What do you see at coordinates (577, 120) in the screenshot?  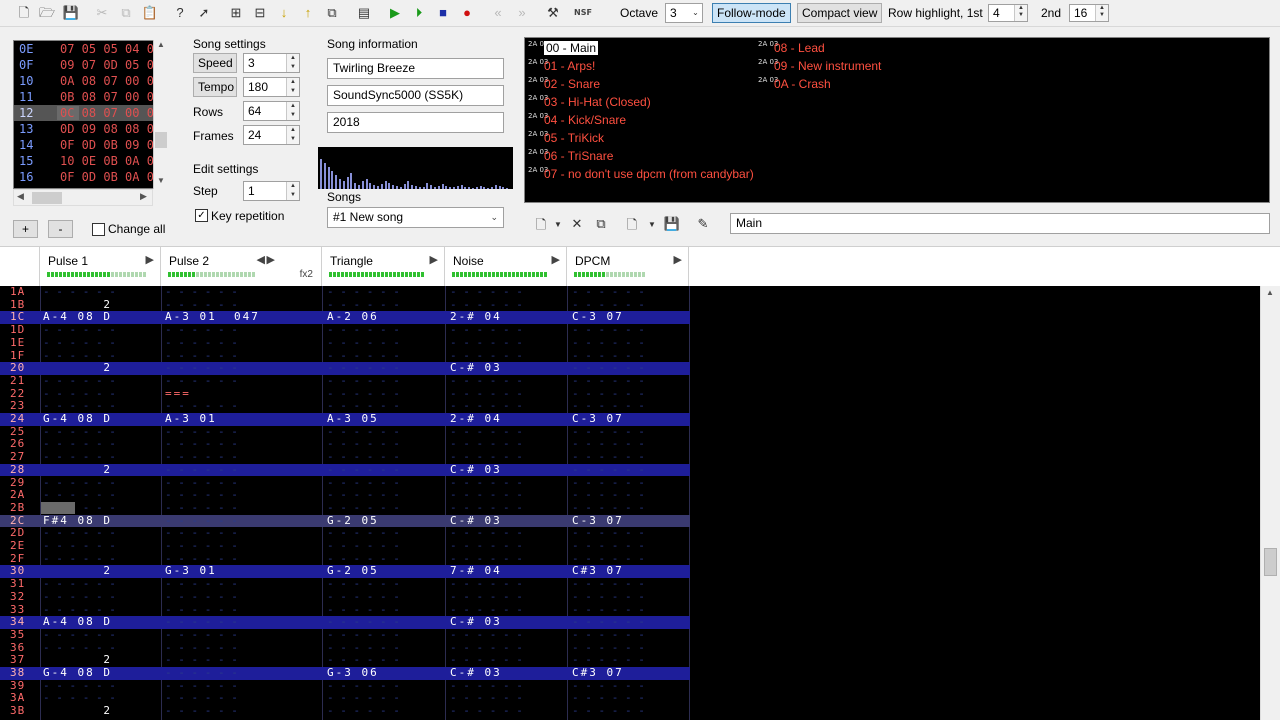 I see `instrument-item: 2A 0304 - Kick/Snare` at bounding box center [577, 120].